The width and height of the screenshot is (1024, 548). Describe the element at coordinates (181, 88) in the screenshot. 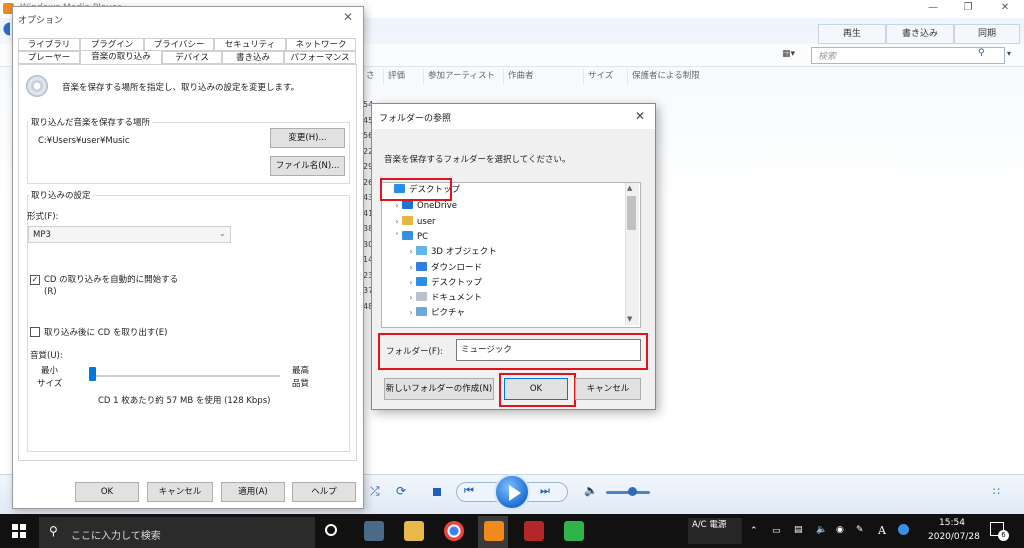

I see `rip-description: 音楽を保存する場所を指定し、取り込みの設定を変更します。` at that location.